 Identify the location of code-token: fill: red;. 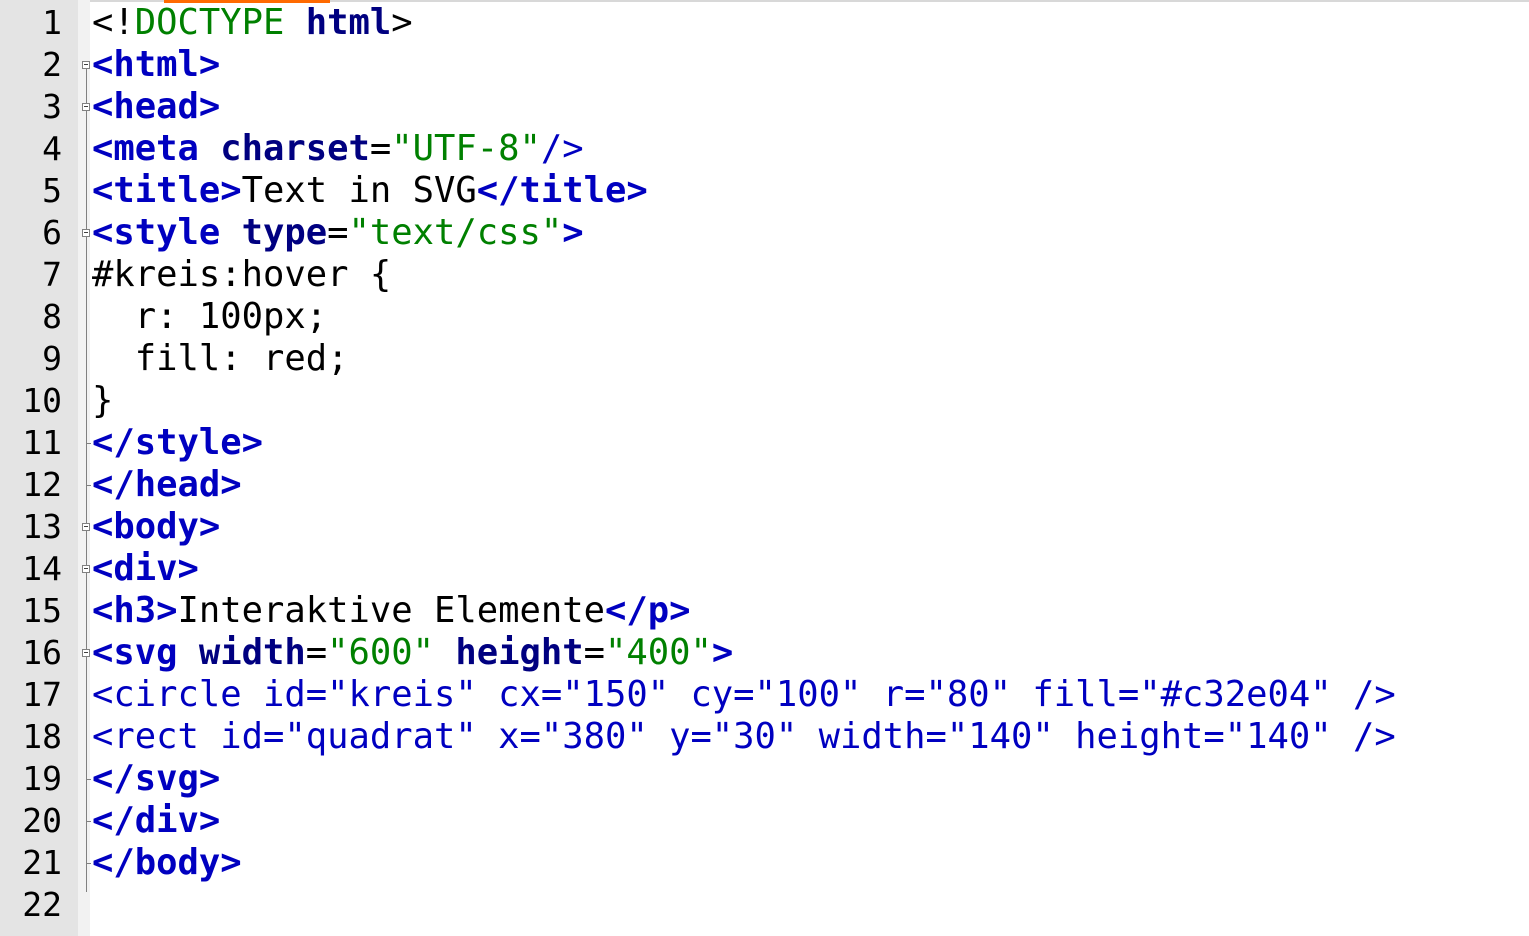
(220, 358).